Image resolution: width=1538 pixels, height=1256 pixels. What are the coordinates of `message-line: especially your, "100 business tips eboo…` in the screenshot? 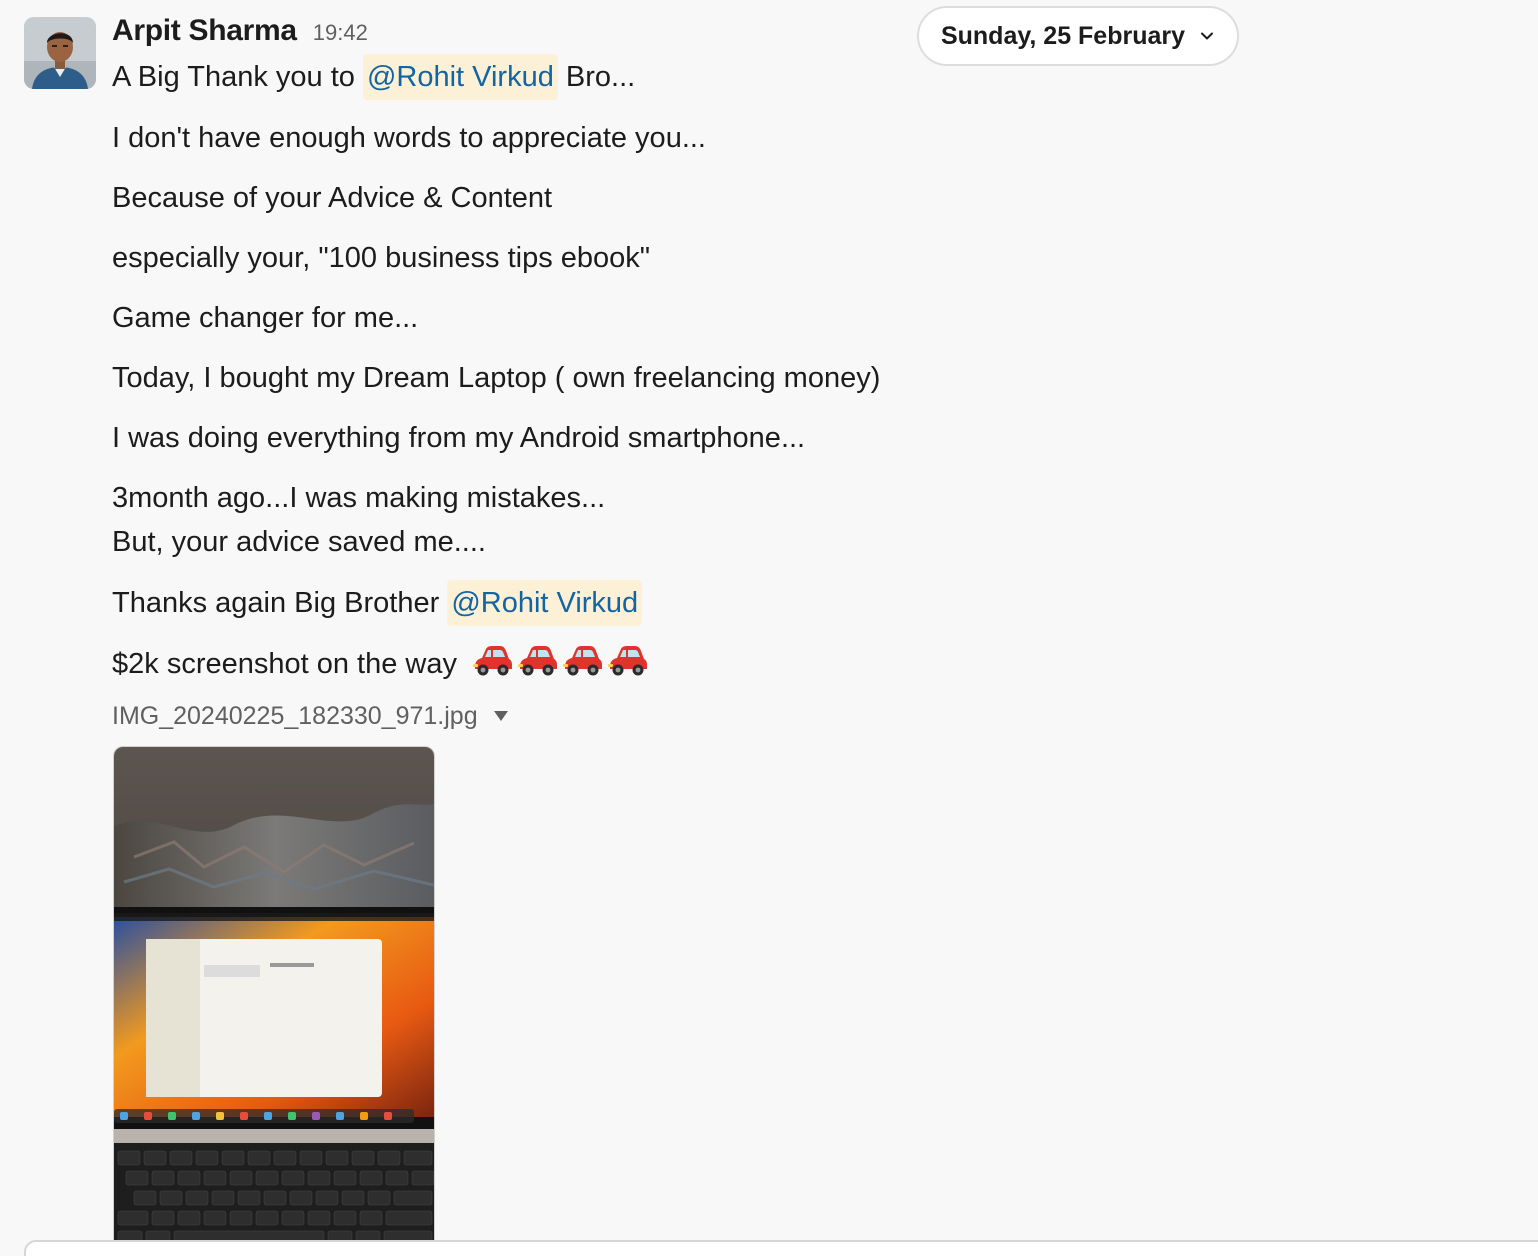 It's located at (381, 258).